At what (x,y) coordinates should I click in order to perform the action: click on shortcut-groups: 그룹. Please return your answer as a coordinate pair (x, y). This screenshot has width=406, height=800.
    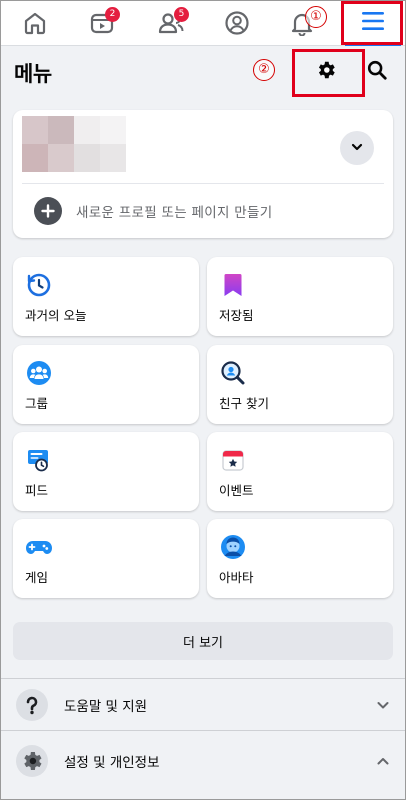
    Looking at the image, I should click on (106, 384).